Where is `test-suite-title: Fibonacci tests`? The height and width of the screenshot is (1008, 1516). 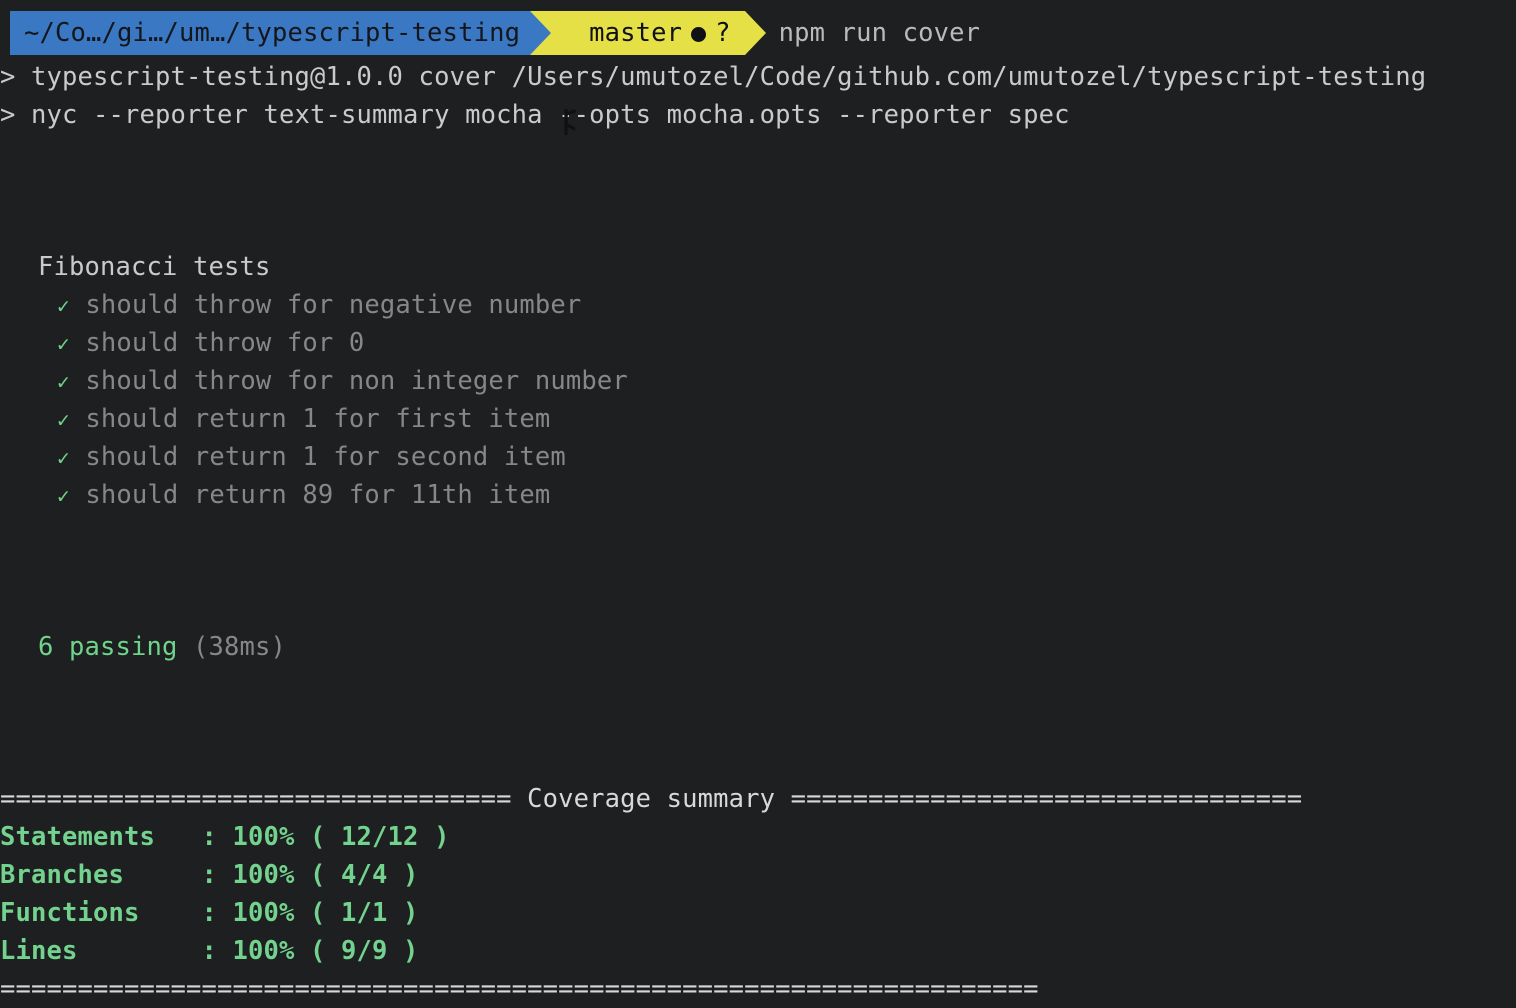 test-suite-title: Fibonacci tests is located at coordinates (154, 267).